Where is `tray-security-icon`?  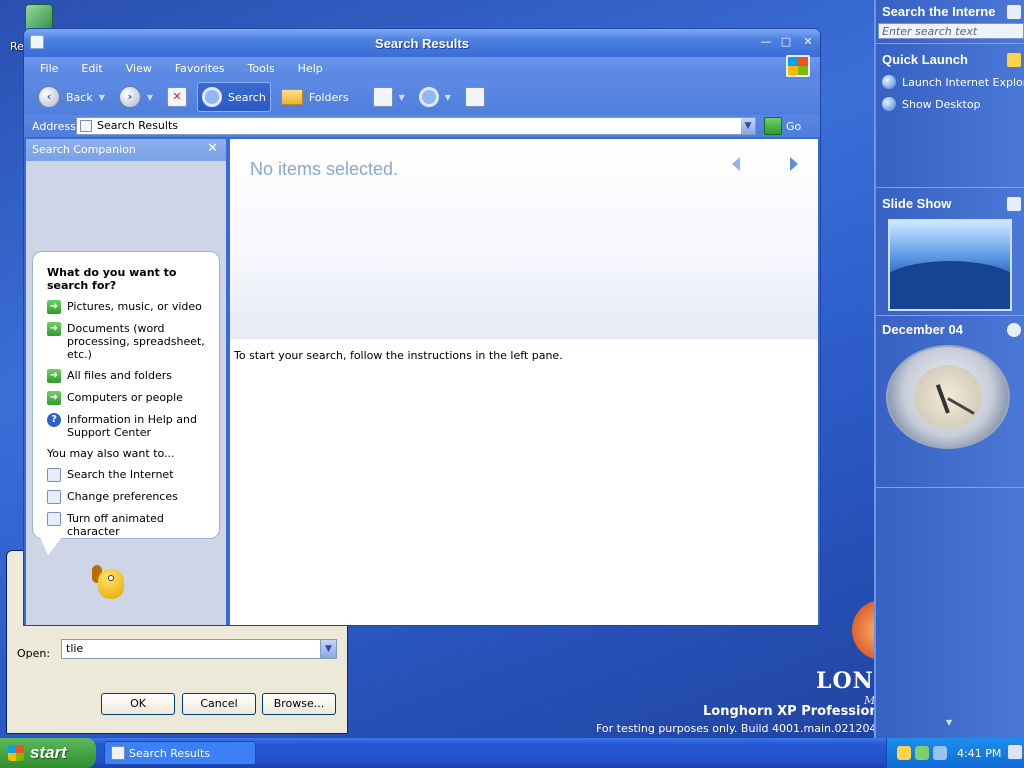 tray-security-icon is located at coordinates (940, 753).